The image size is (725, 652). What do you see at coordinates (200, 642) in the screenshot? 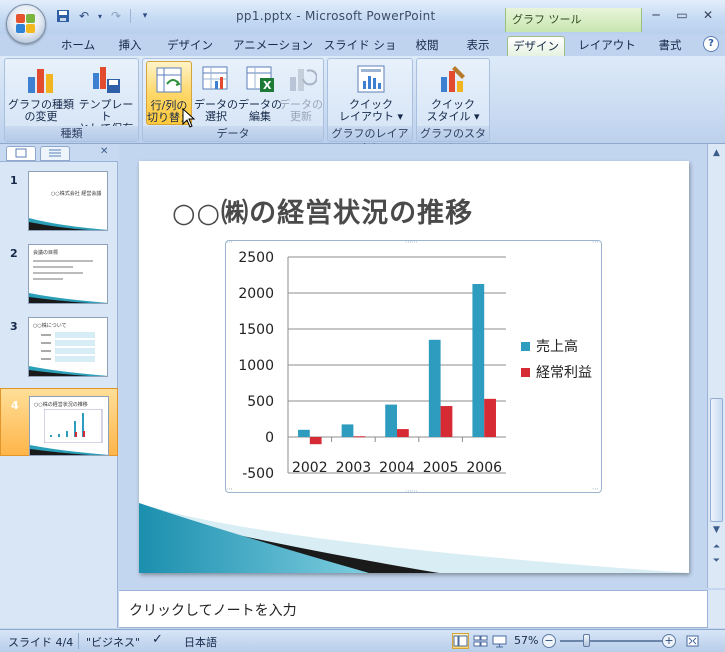
I see `language-label: 日本語` at bounding box center [200, 642].